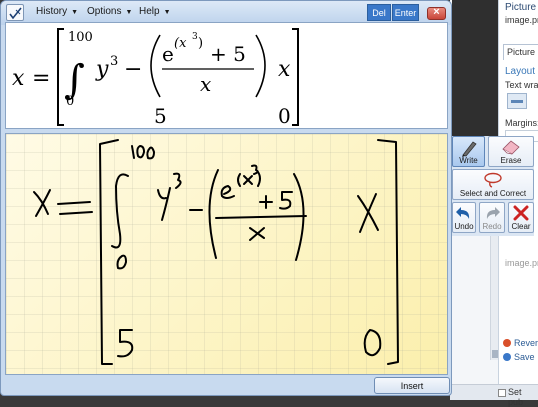 Image resolution: width=538 pixels, height=407 pixels. Describe the element at coordinates (160, 116) in the screenshot. I see `preview-matrix-r2c1: 5` at that location.